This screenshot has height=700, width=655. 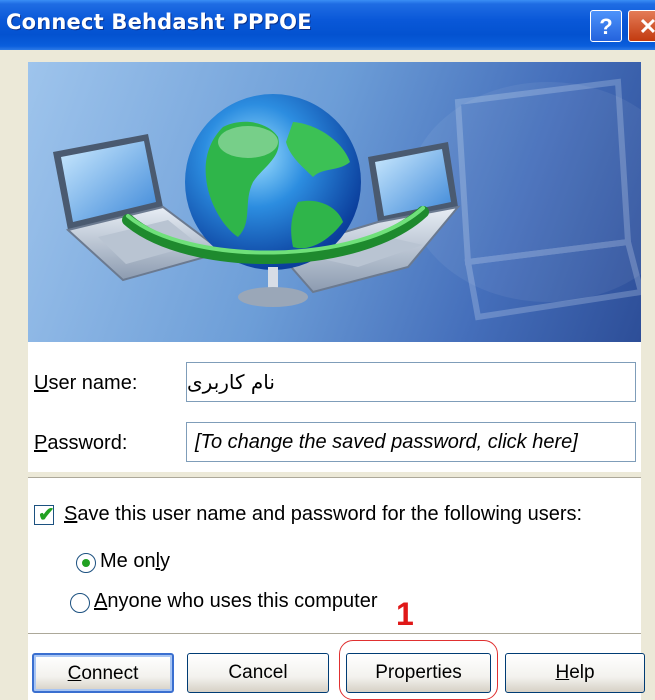 I want to click on help-title-button: ?, so click(x=606, y=26).